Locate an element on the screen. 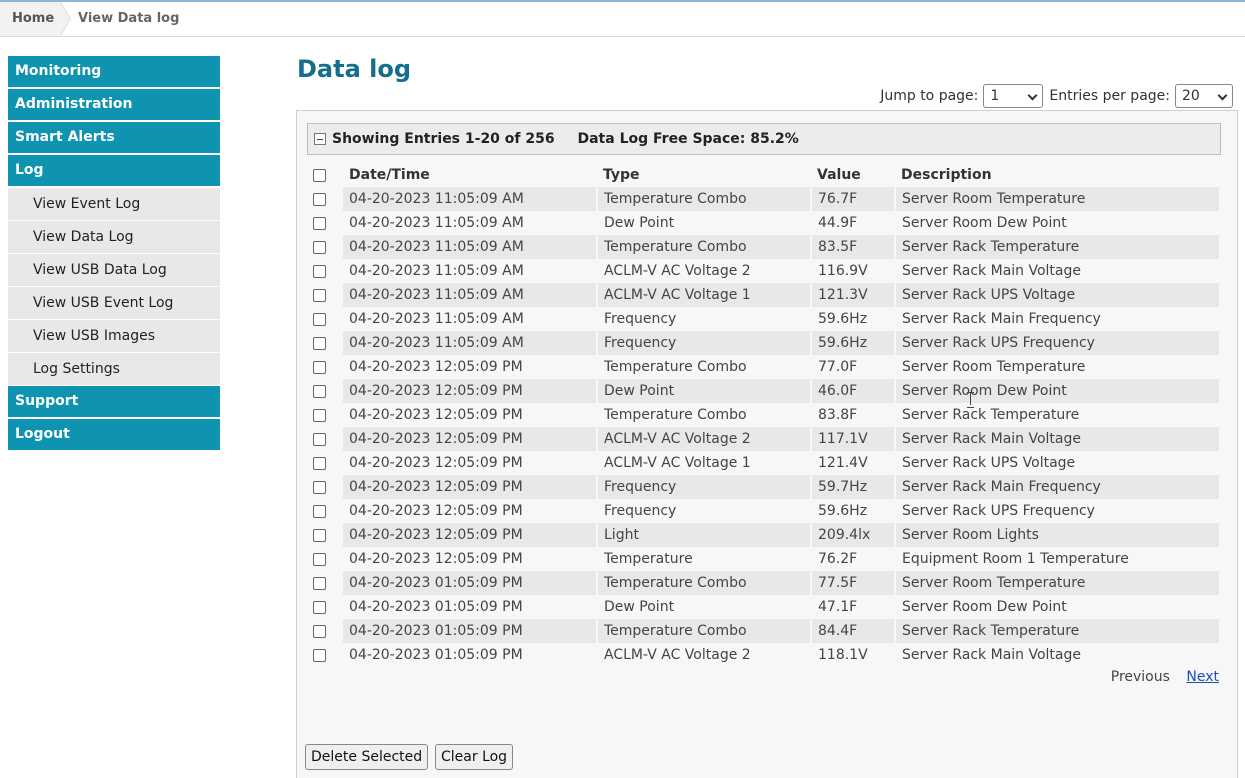 Image resolution: width=1245 pixels, height=778 pixels. breadcrumb-home-link: Home is located at coordinates (31, 19).